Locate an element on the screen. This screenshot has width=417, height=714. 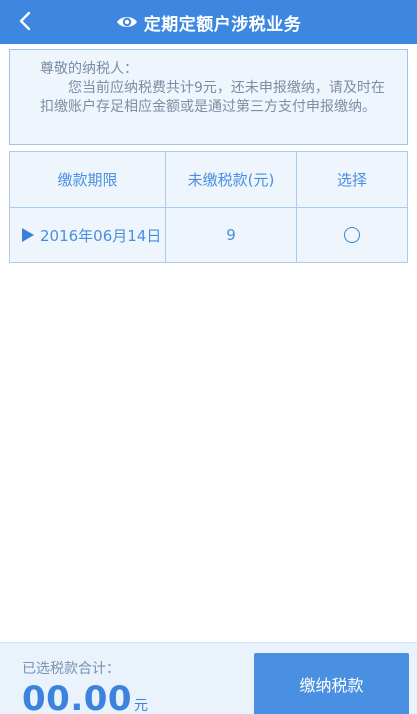
column-header-unpaid-tax: 未缴税款(元) is located at coordinates (230, 179).